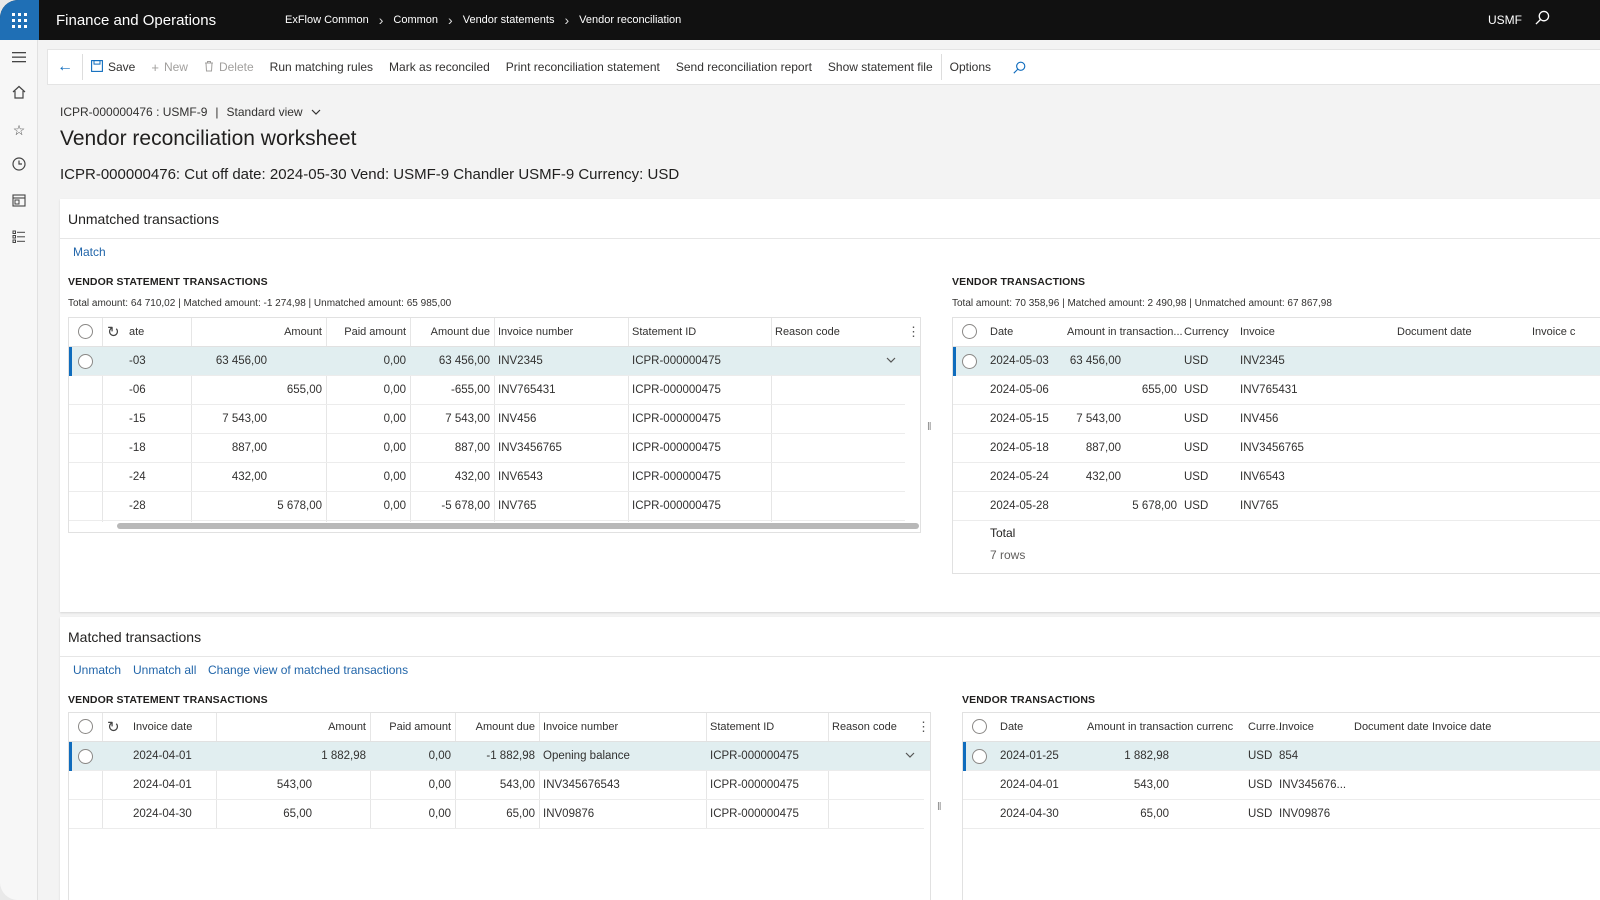  What do you see at coordinates (880, 67) in the screenshot?
I see `show-statement-file-button: Show statement file` at bounding box center [880, 67].